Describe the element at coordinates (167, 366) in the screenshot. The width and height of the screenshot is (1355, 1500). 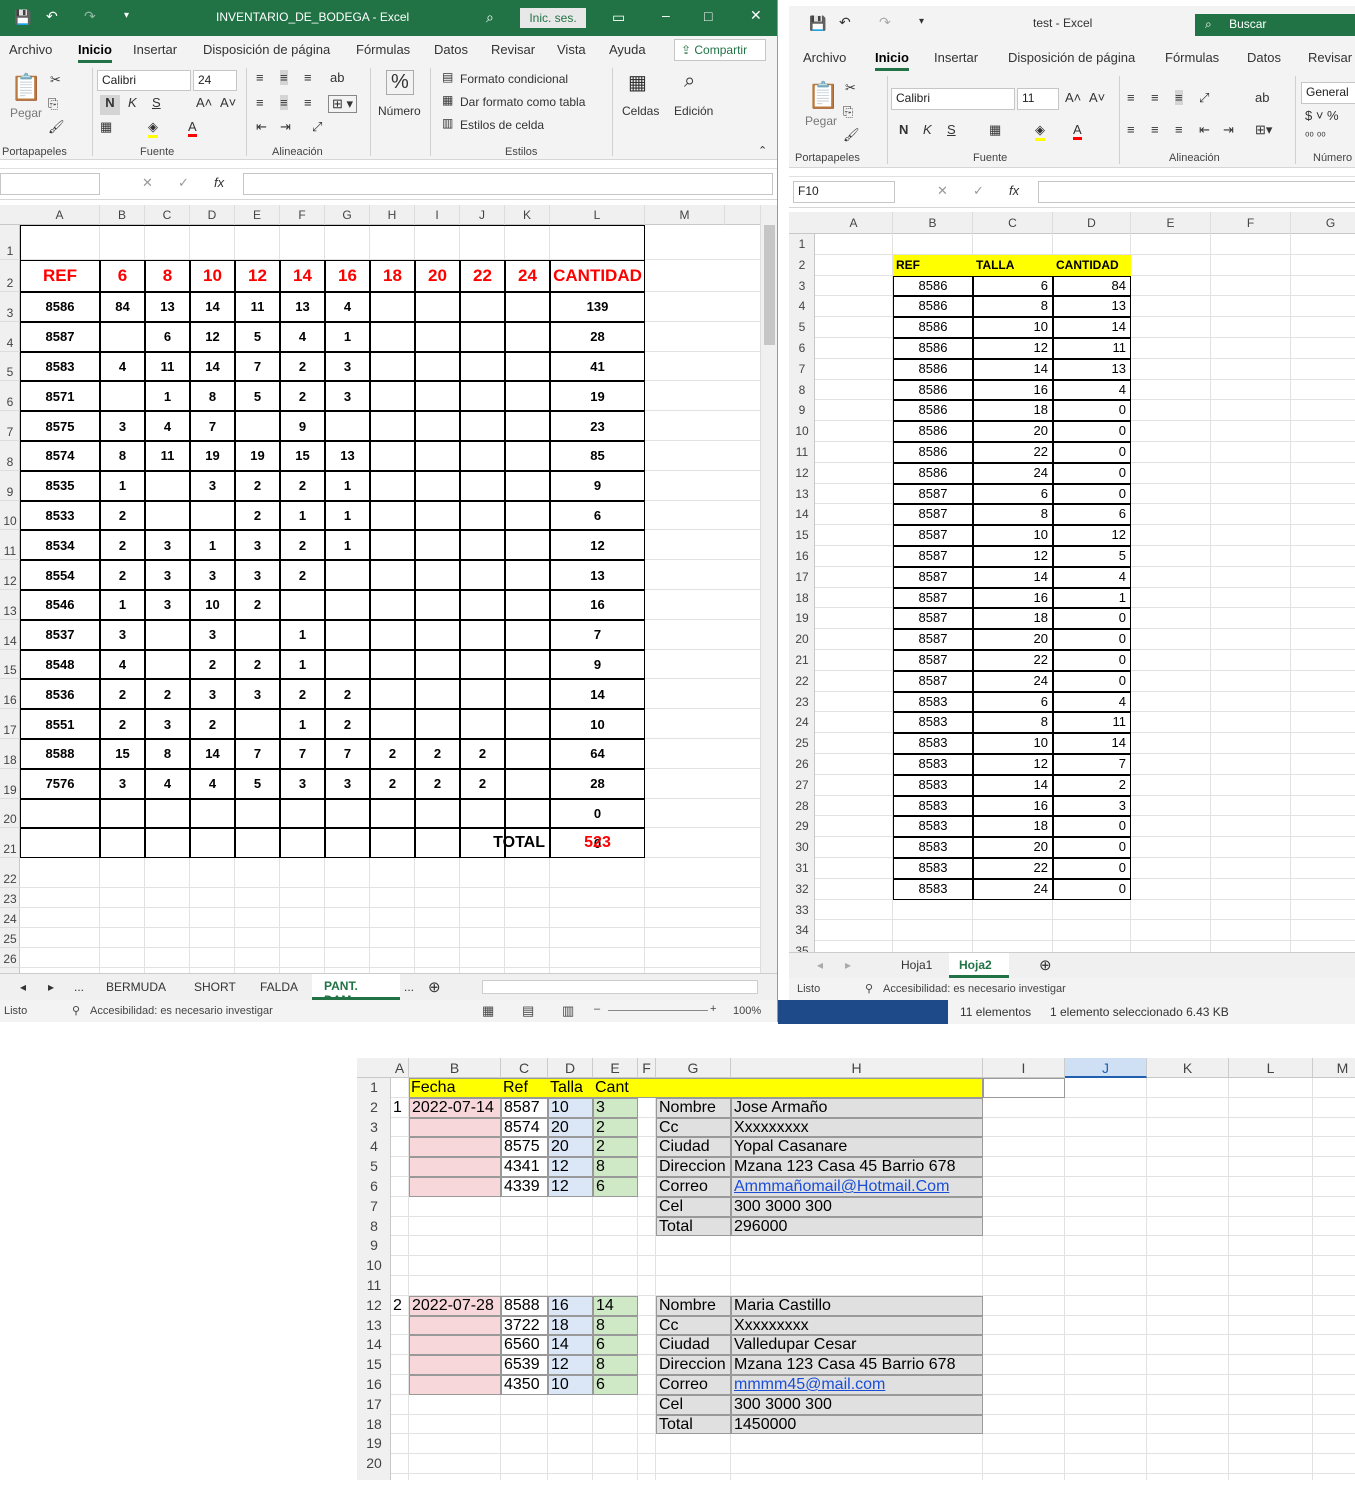
I see `table-cell: 11` at that location.